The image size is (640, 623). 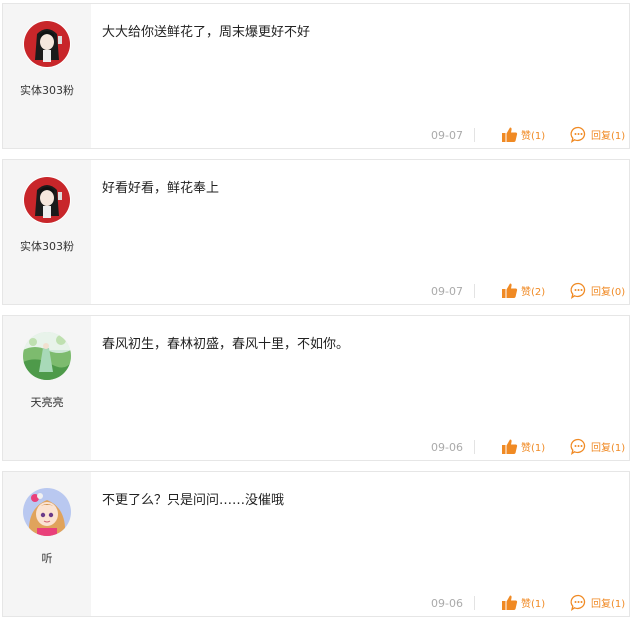 What do you see at coordinates (533, 292) in the screenshot?
I see `like-count: 赞(2)` at bounding box center [533, 292].